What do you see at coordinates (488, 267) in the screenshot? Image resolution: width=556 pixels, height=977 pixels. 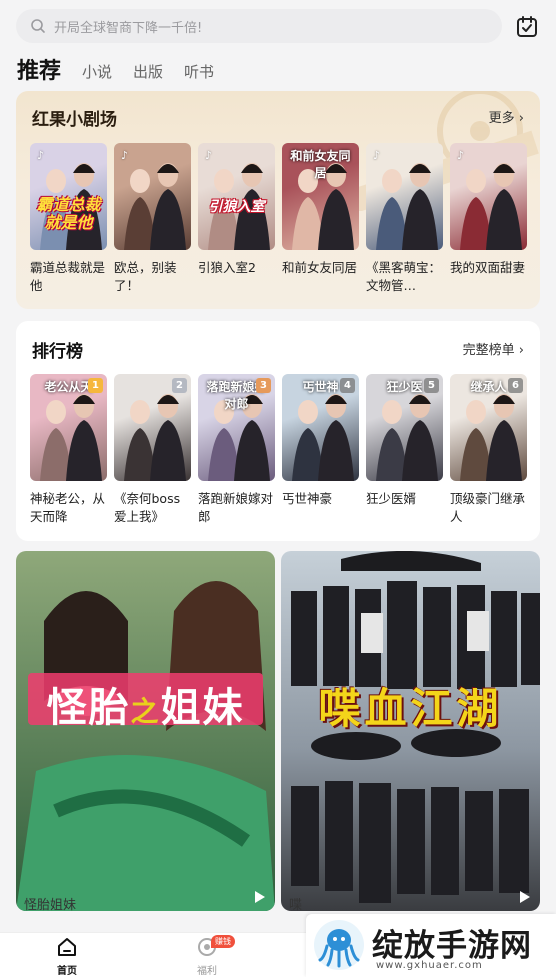 I see `item-title: 我的双面甜妻` at bounding box center [488, 267].